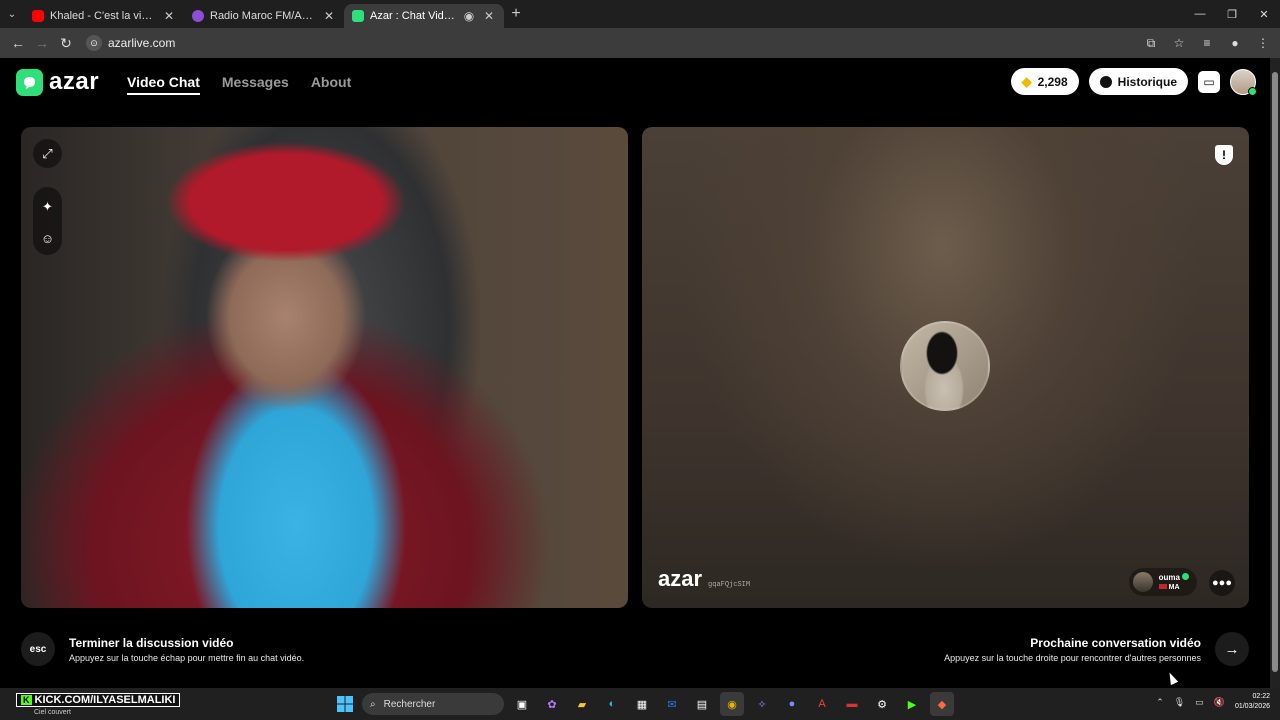  Describe the element at coordinates (47, 153) in the screenshot. I see `expand-icon: ⤢` at that location.